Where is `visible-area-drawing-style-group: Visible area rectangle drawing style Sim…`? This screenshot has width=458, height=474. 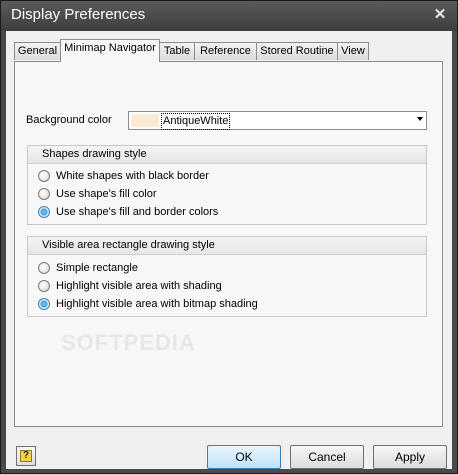
visible-area-drawing-style-group: Visible area rectangle drawing style Sim… is located at coordinates (227, 276).